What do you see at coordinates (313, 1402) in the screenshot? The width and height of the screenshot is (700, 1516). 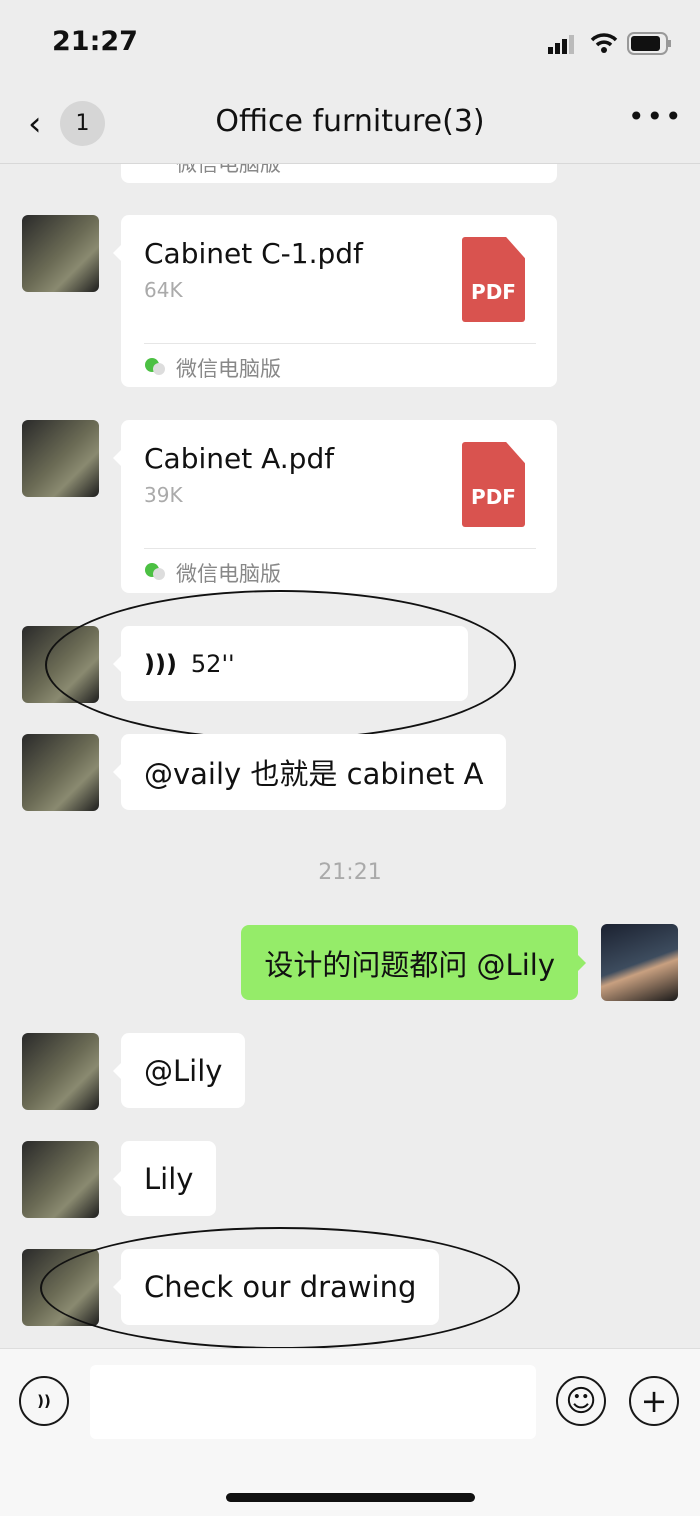 I see `message-input` at bounding box center [313, 1402].